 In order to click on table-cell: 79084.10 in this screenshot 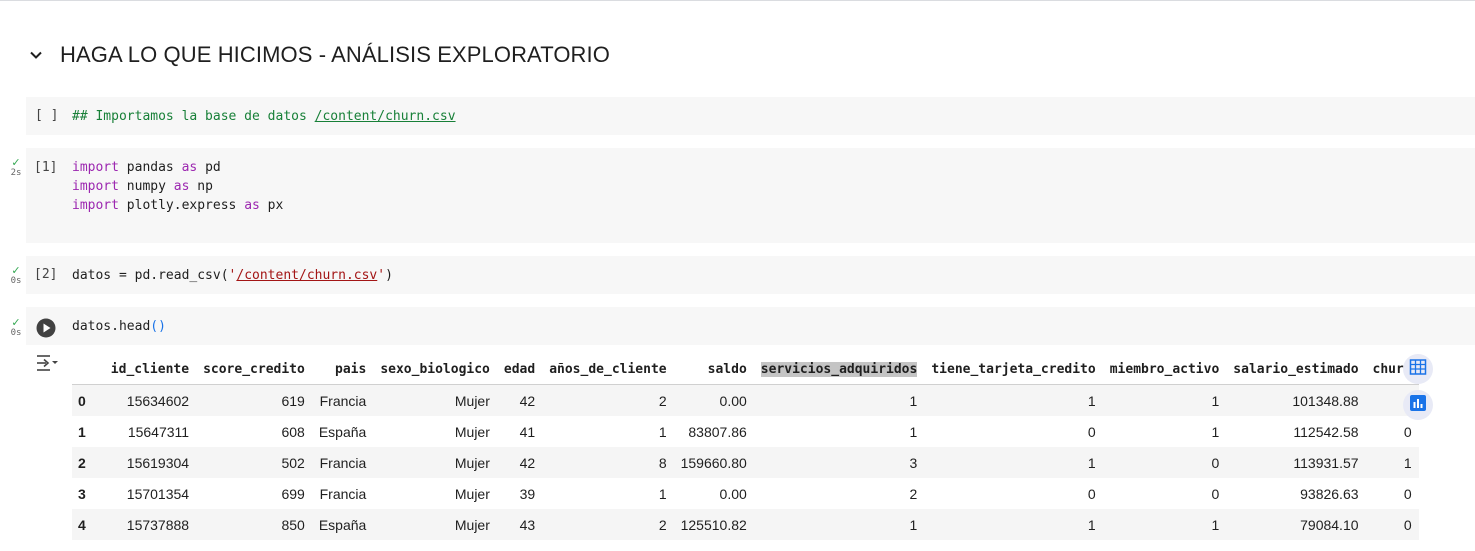, I will do `click(1296, 524)`.